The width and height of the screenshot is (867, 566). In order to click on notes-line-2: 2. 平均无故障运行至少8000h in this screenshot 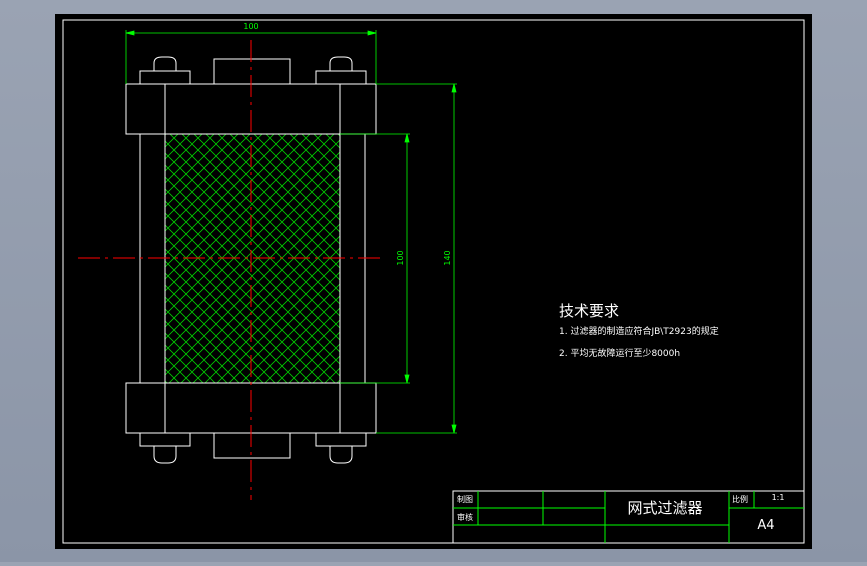, I will do `click(619, 353)`.